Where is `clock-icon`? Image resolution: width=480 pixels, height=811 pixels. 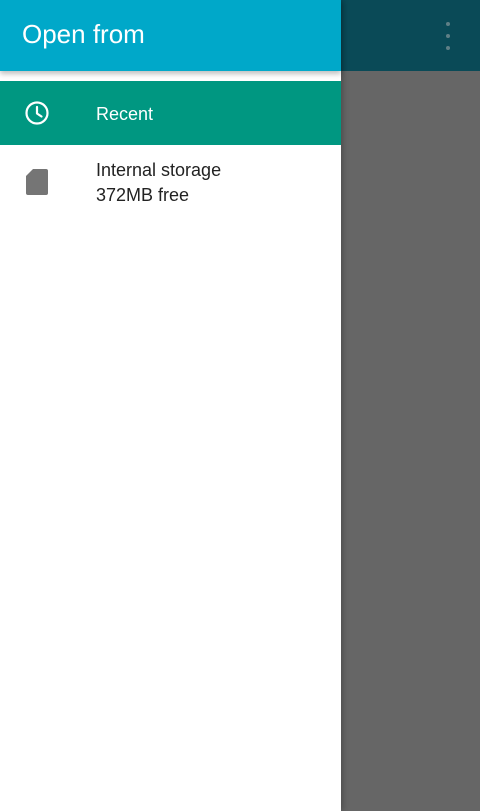
clock-icon is located at coordinates (37, 113).